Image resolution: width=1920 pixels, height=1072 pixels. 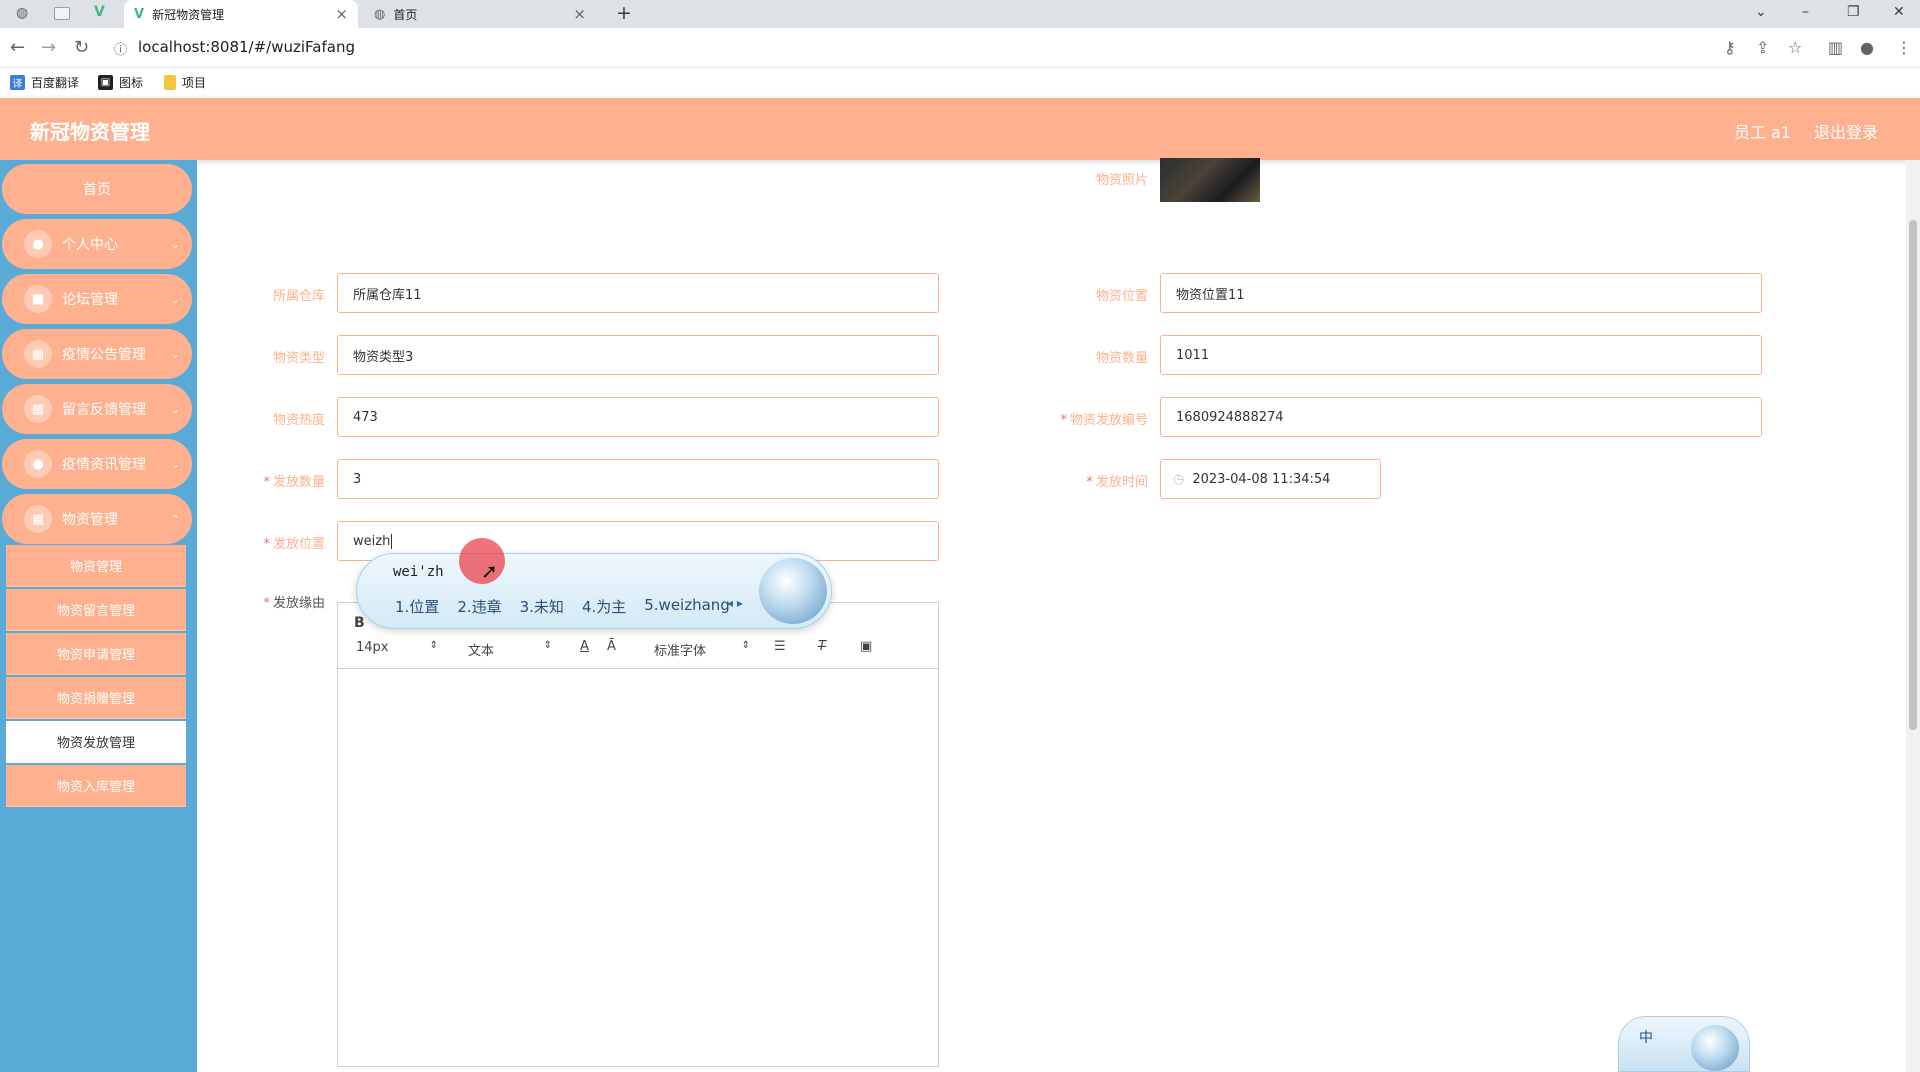 I want to click on heat-field: 473, so click(x=638, y=417).